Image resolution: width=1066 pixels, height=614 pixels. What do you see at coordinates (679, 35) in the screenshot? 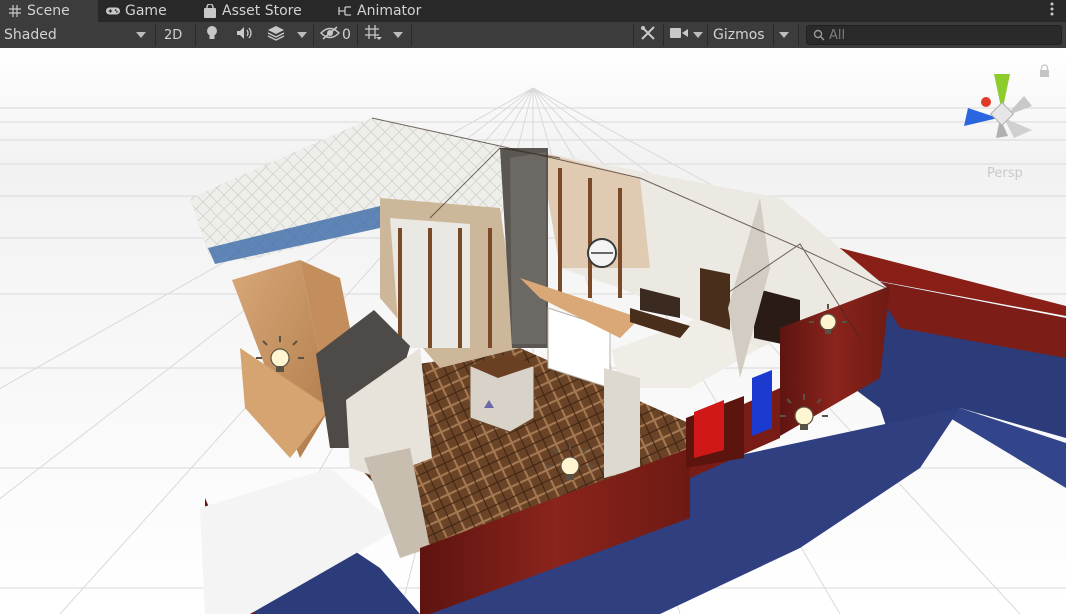
I see `camera-icon` at bounding box center [679, 35].